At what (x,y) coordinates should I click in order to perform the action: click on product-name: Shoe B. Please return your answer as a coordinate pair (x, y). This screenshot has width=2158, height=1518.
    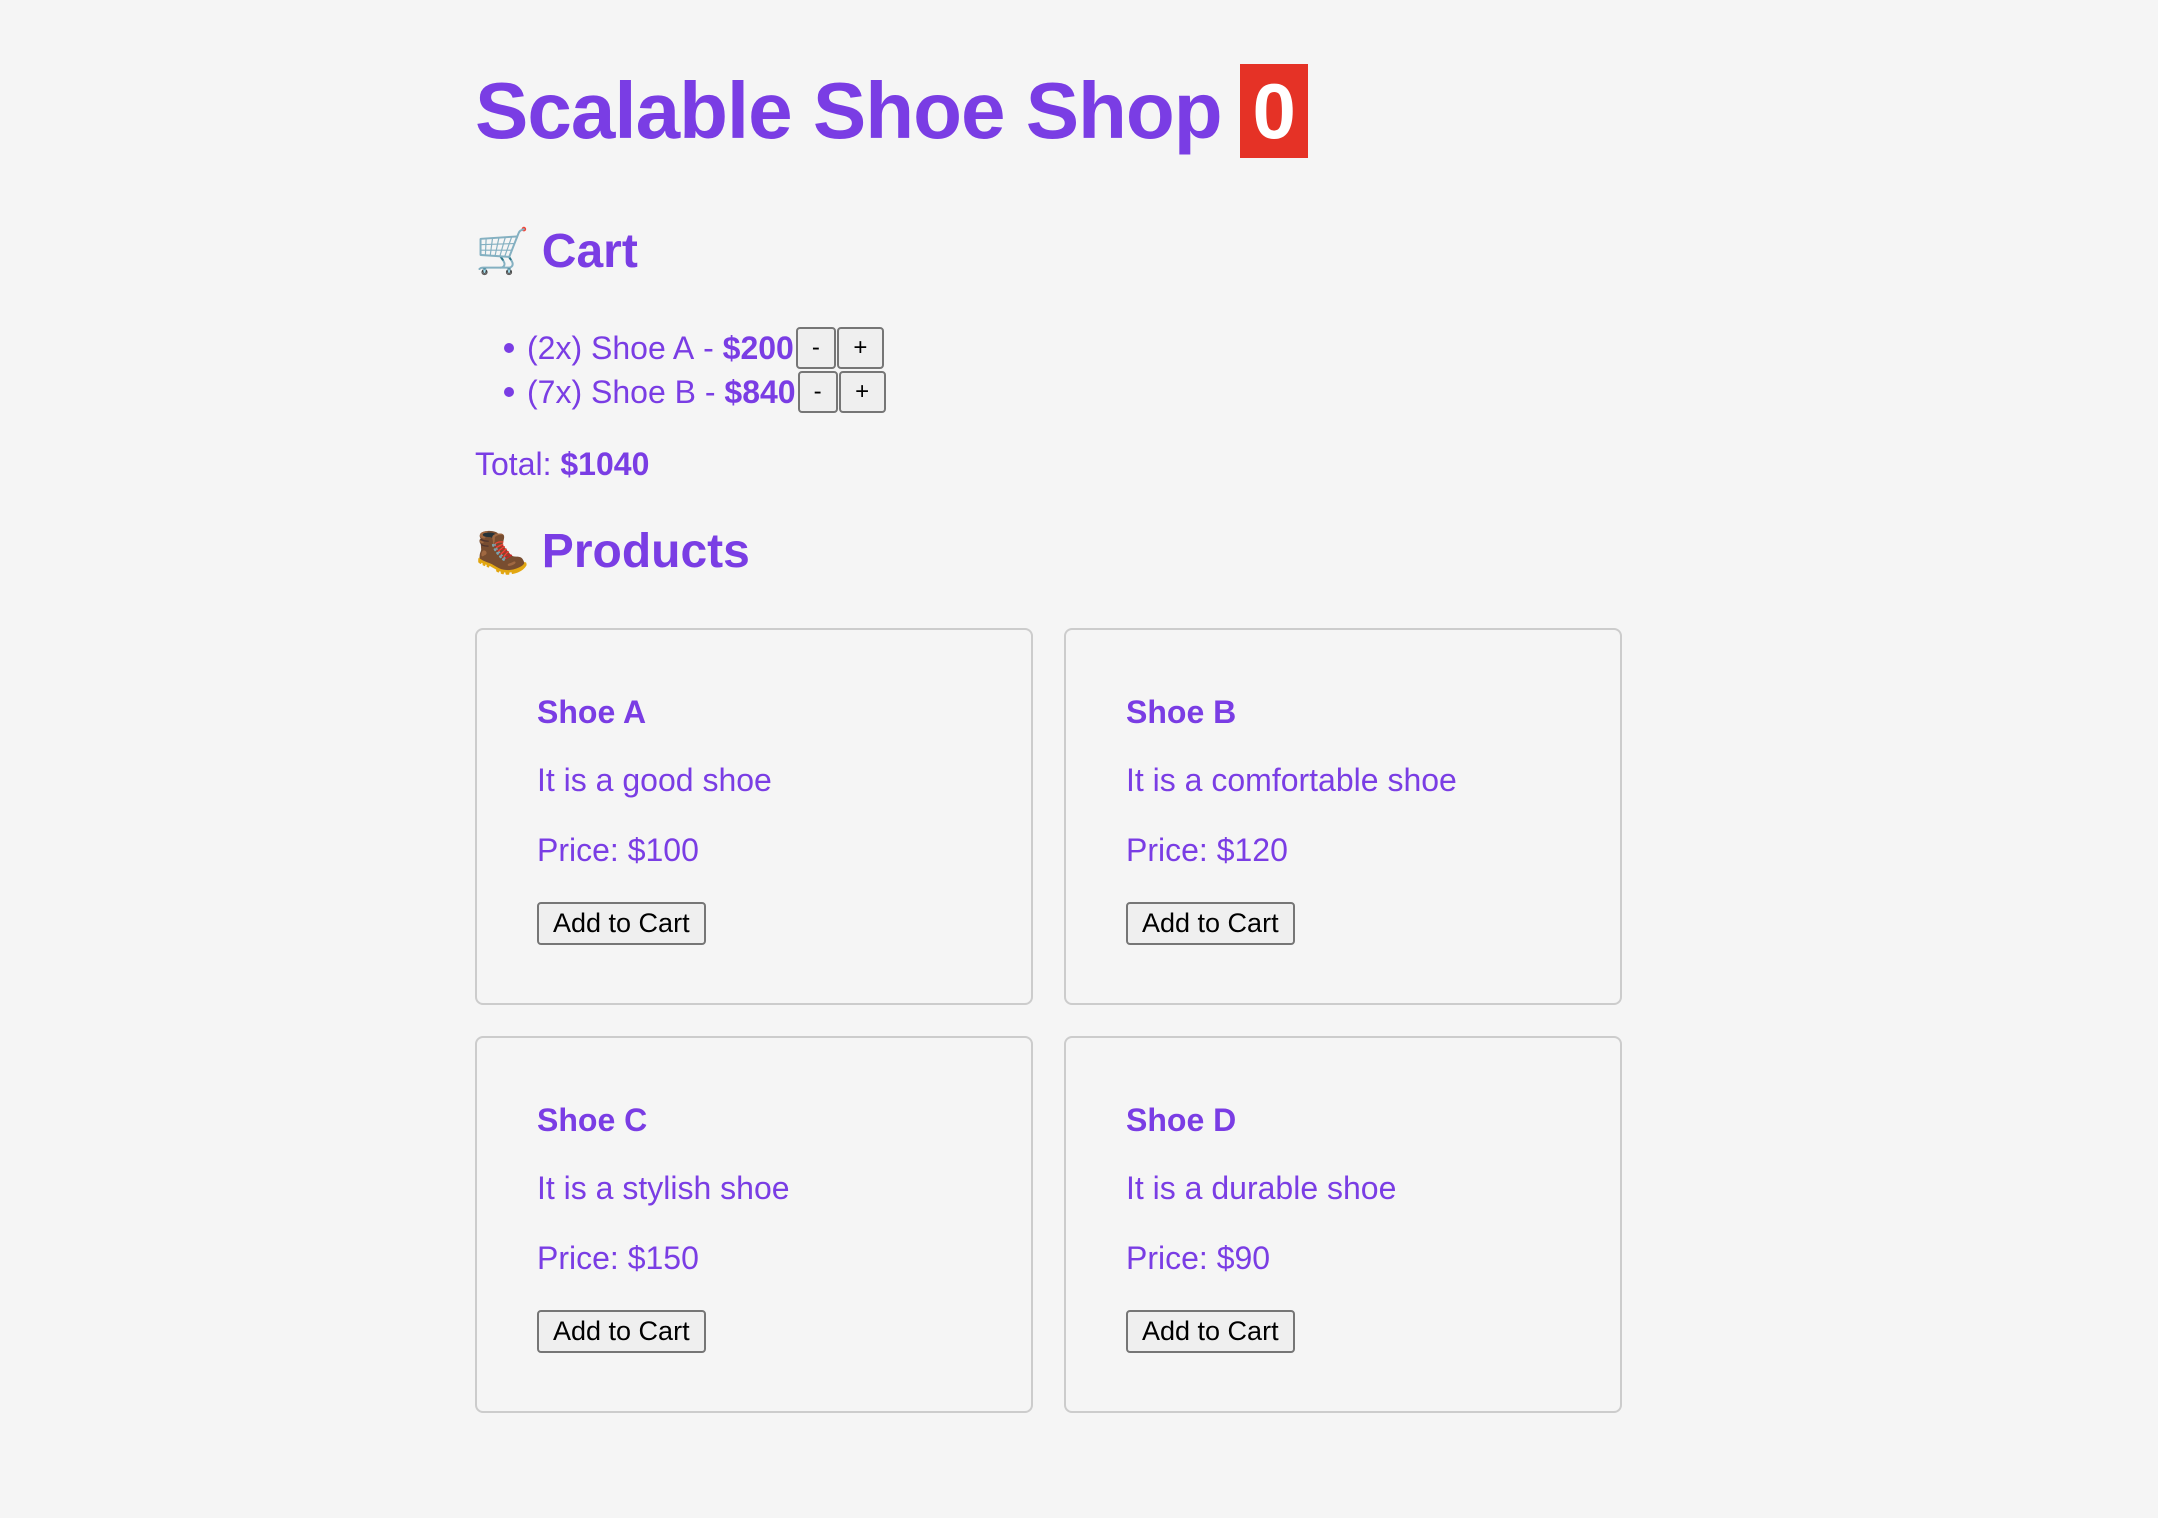
    Looking at the image, I should click on (1181, 712).